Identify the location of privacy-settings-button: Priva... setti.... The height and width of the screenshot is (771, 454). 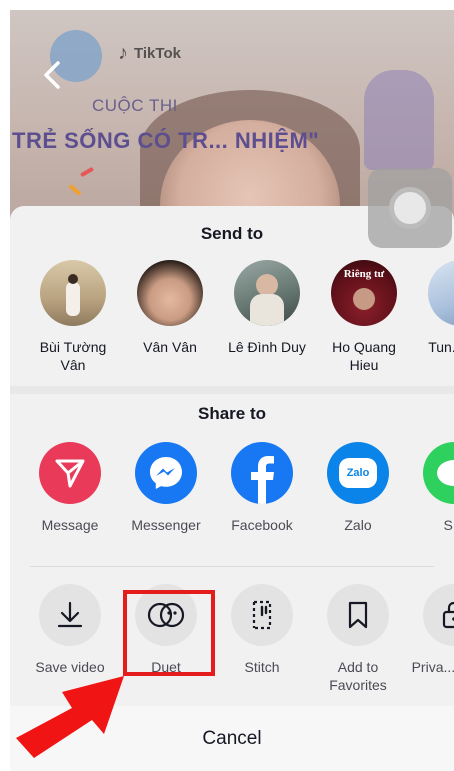
(430, 630).